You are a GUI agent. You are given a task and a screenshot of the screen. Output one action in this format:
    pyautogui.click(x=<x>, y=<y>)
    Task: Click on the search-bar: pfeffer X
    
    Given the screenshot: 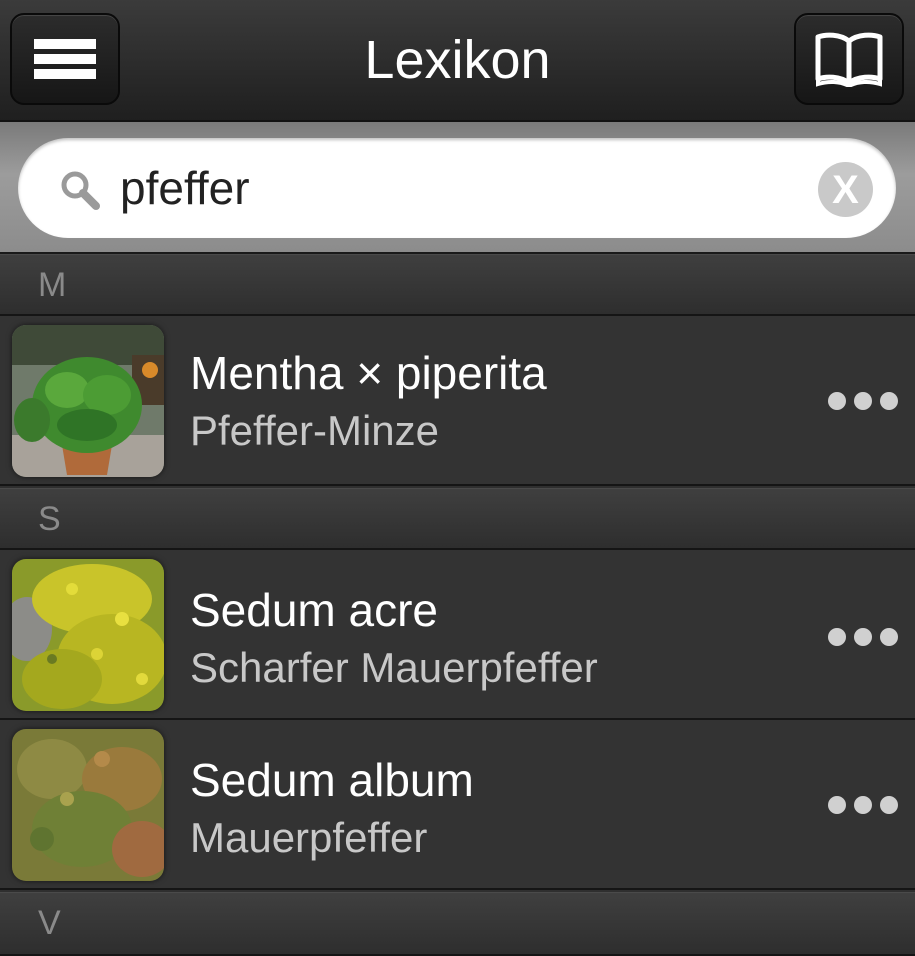 What is the action you would take?
    pyautogui.click(x=457, y=188)
    